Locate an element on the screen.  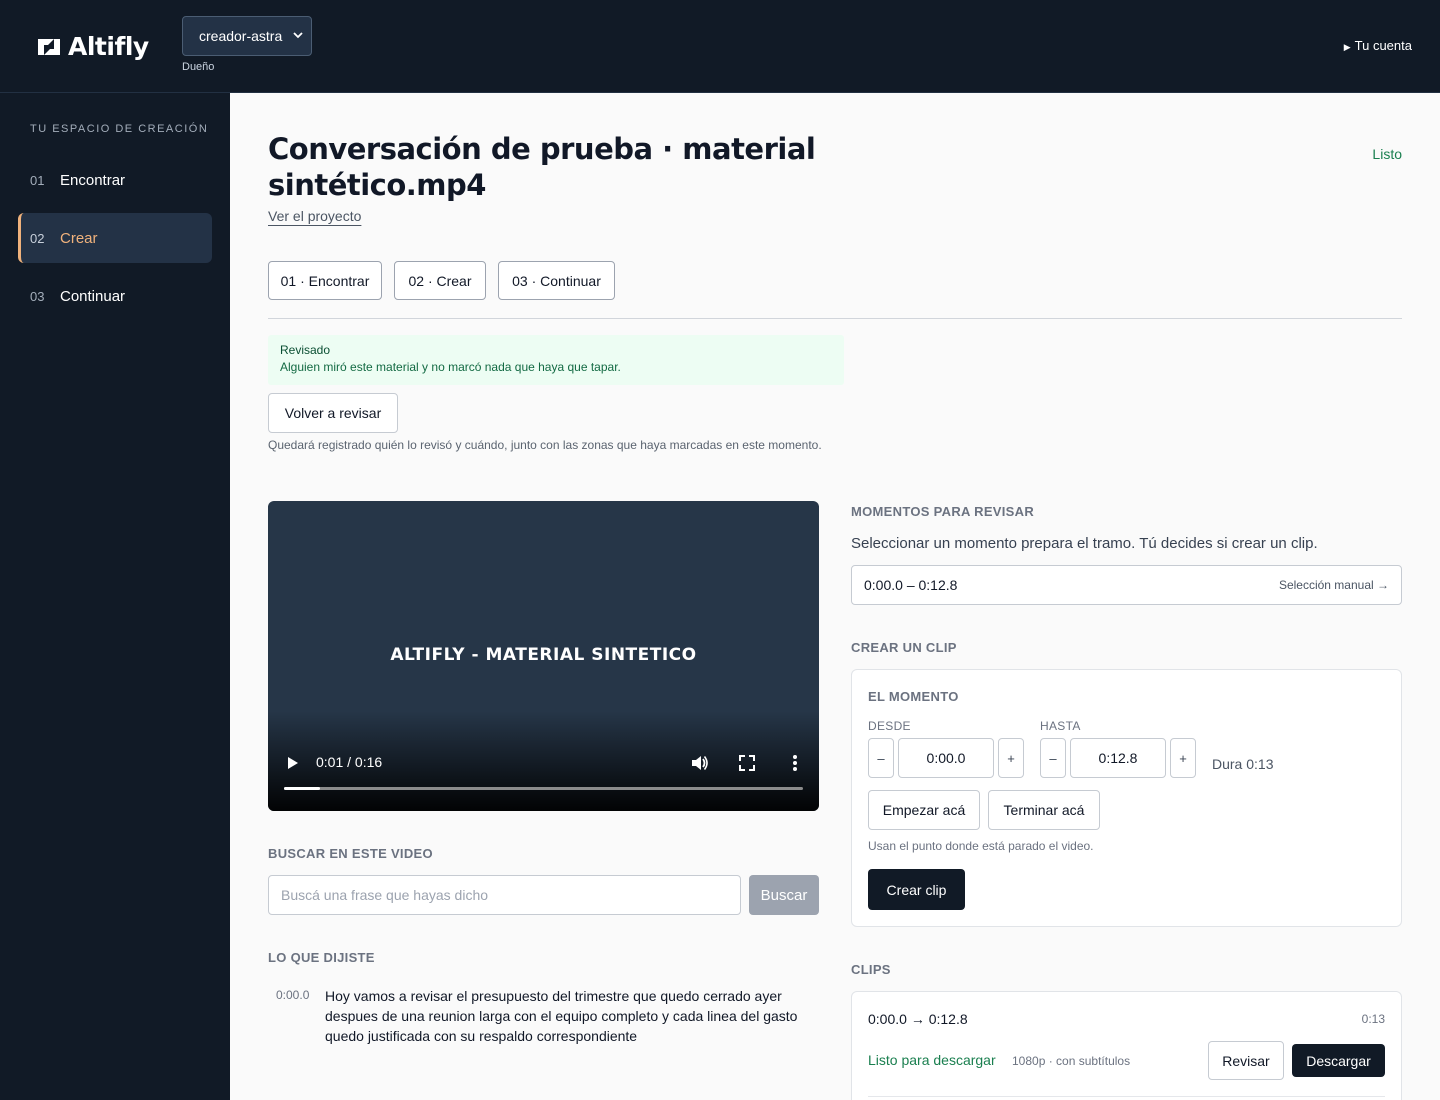
logo: Altifly is located at coordinates (92, 46).